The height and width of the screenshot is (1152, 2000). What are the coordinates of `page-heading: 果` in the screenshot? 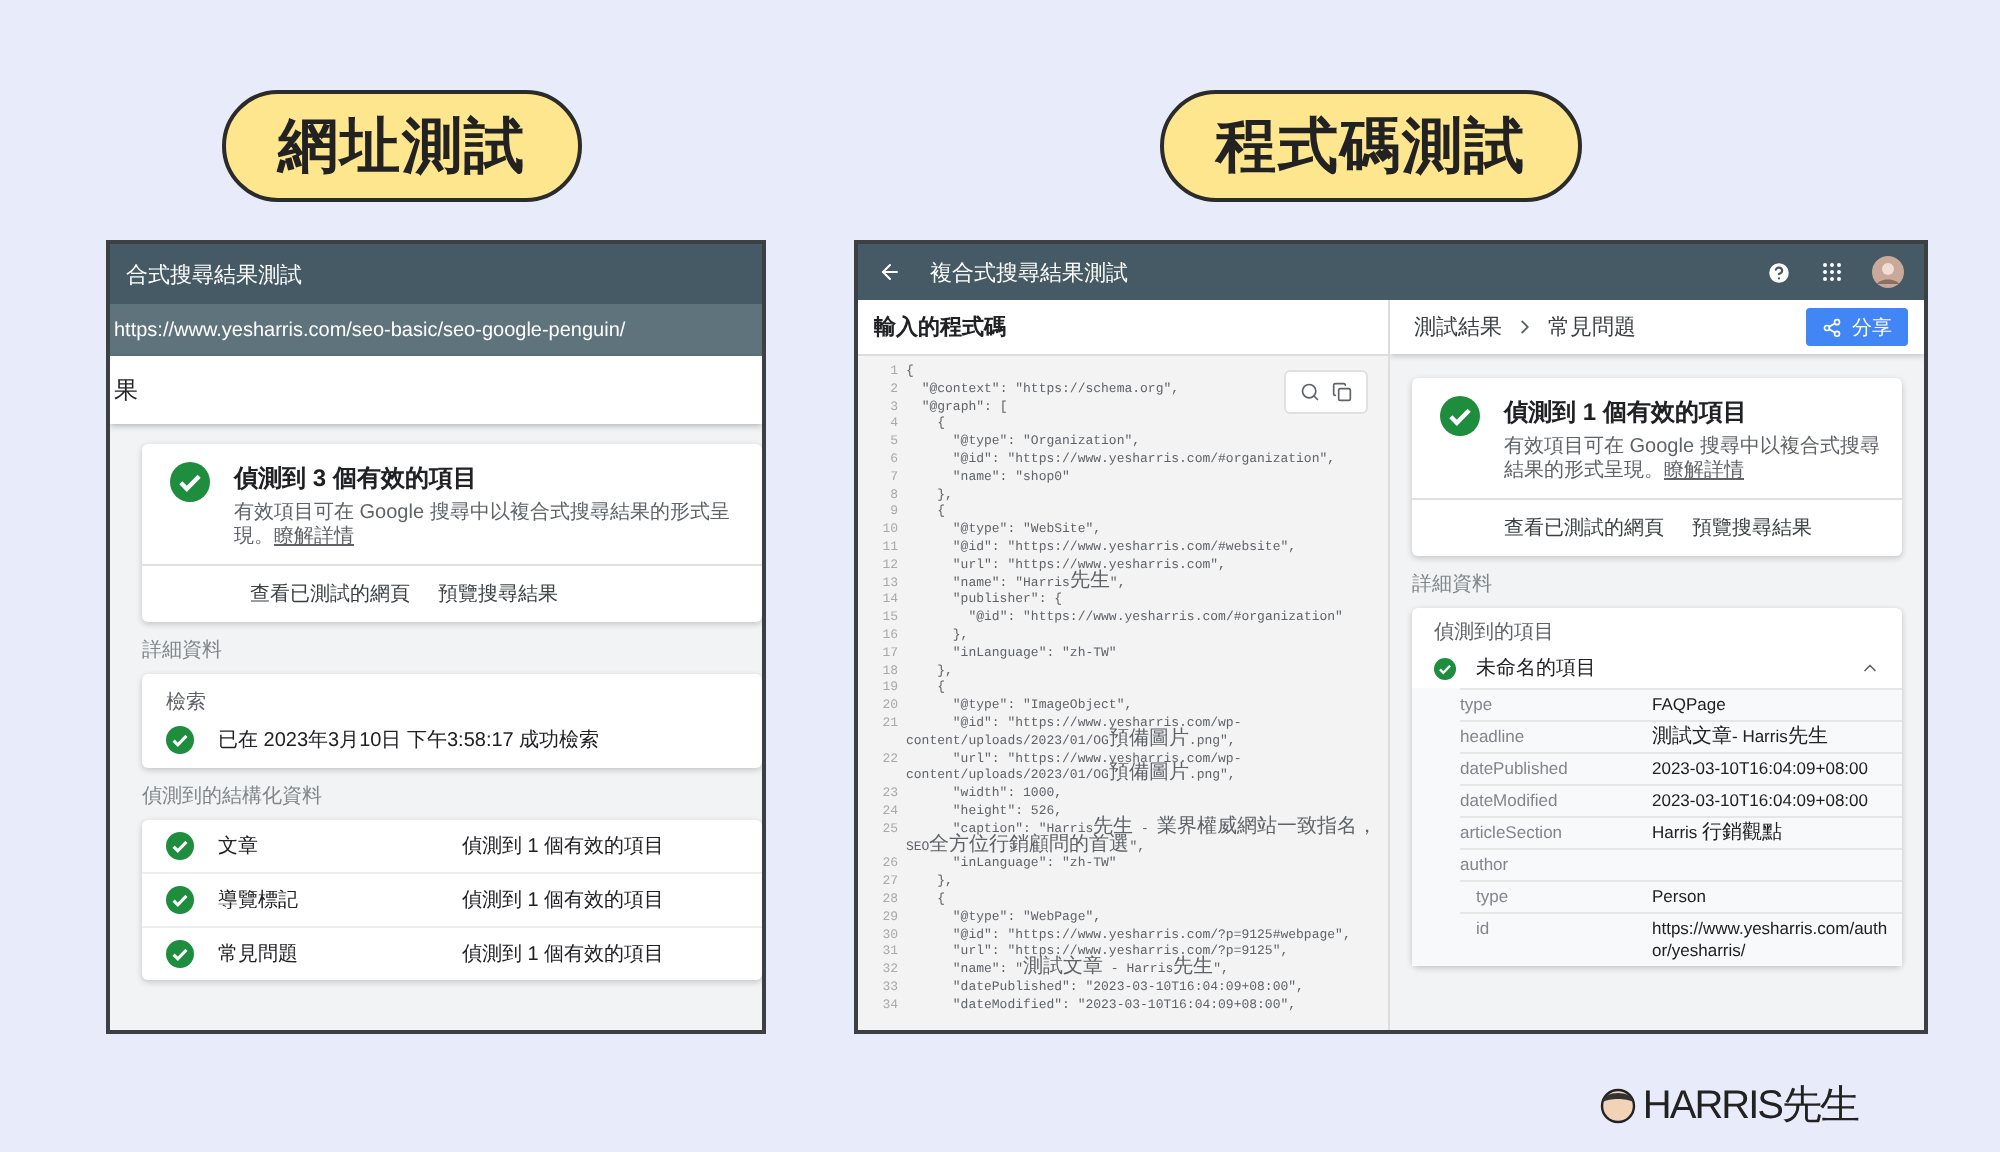 It's located at (126, 390).